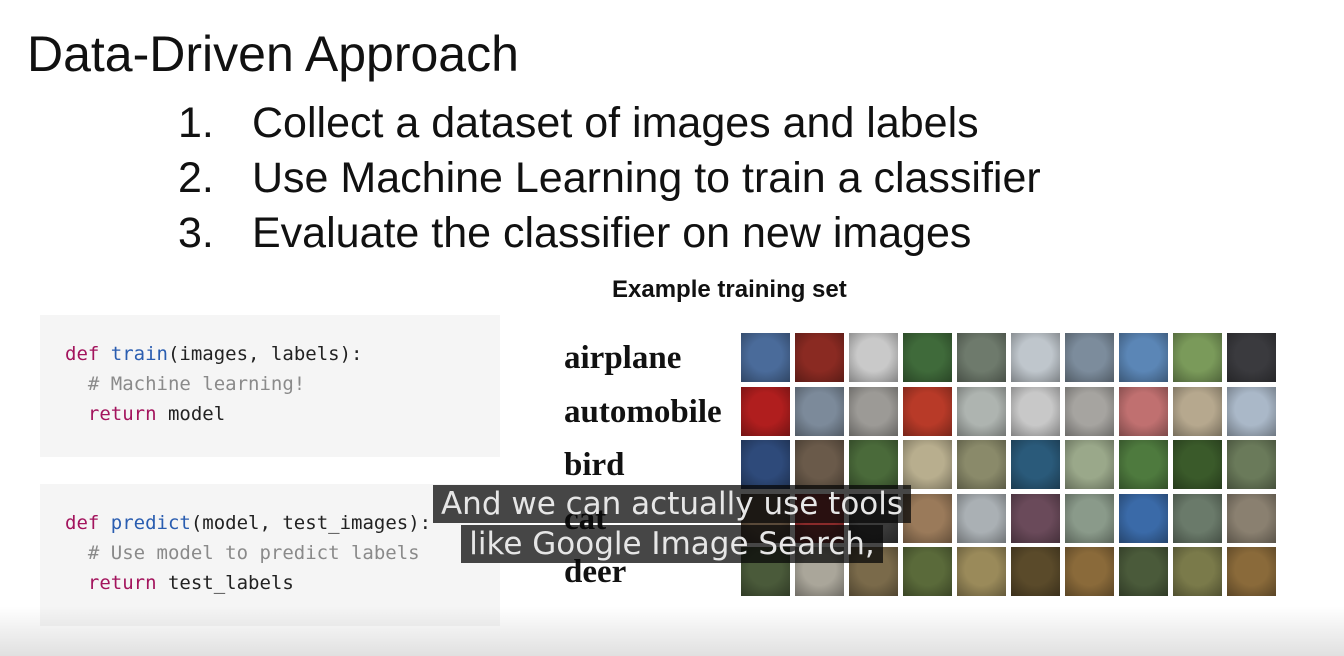  What do you see at coordinates (230, 583) in the screenshot?
I see `code-return-value: test_labels` at bounding box center [230, 583].